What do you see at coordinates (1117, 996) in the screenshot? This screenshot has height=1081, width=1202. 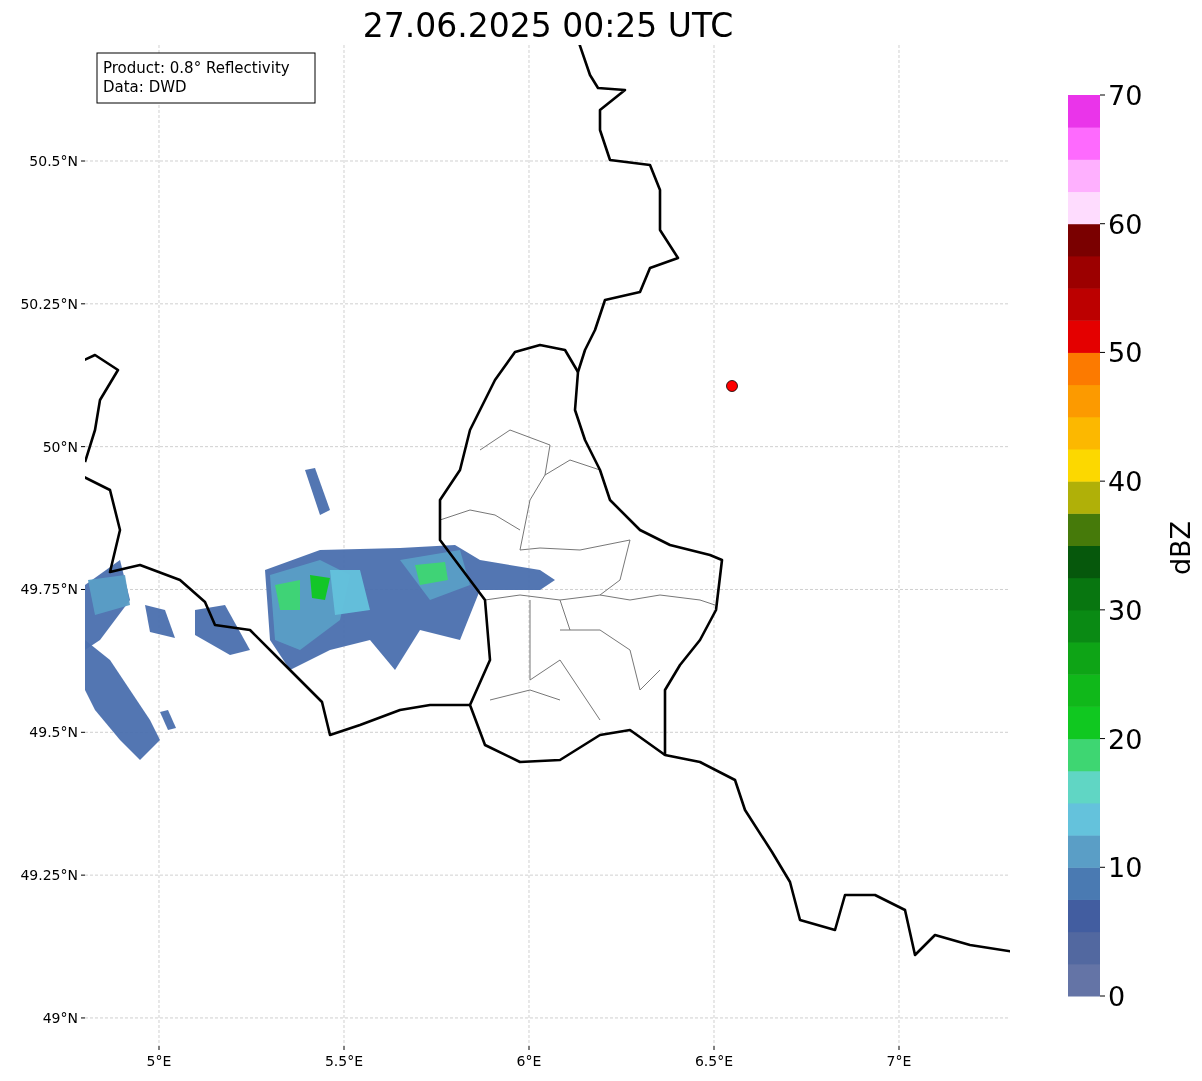 I see `colorbar-tick-label: 0` at bounding box center [1117, 996].